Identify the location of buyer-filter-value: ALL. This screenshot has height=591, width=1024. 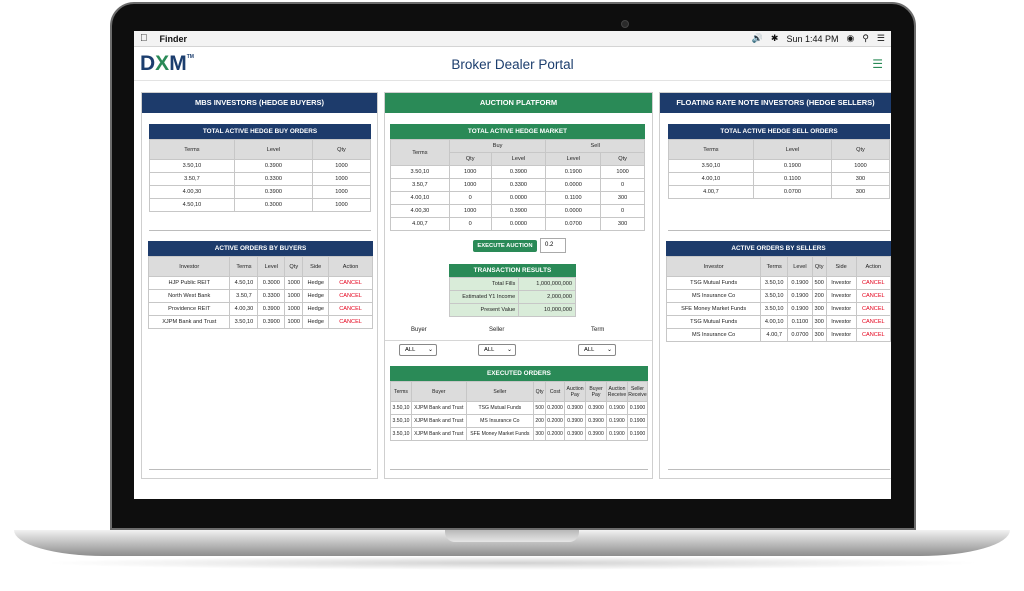
(410, 350).